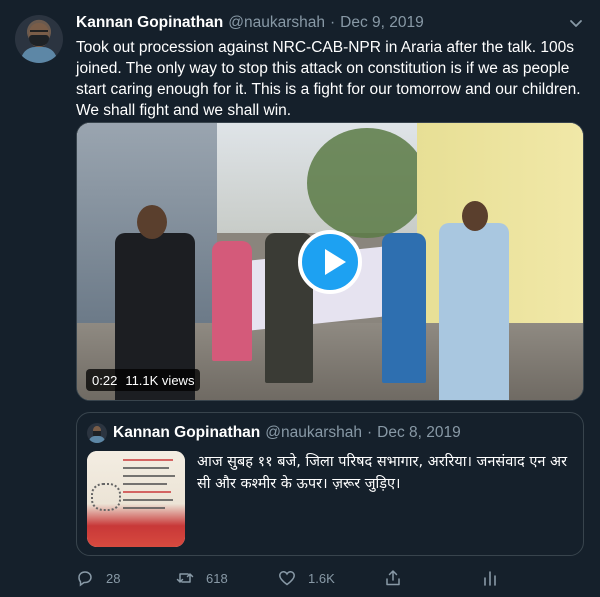 Image resolution: width=600 pixels, height=597 pixels. Describe the element at coordinates (185, 578) in the screenshot. I see `retweet-icon` at that location.